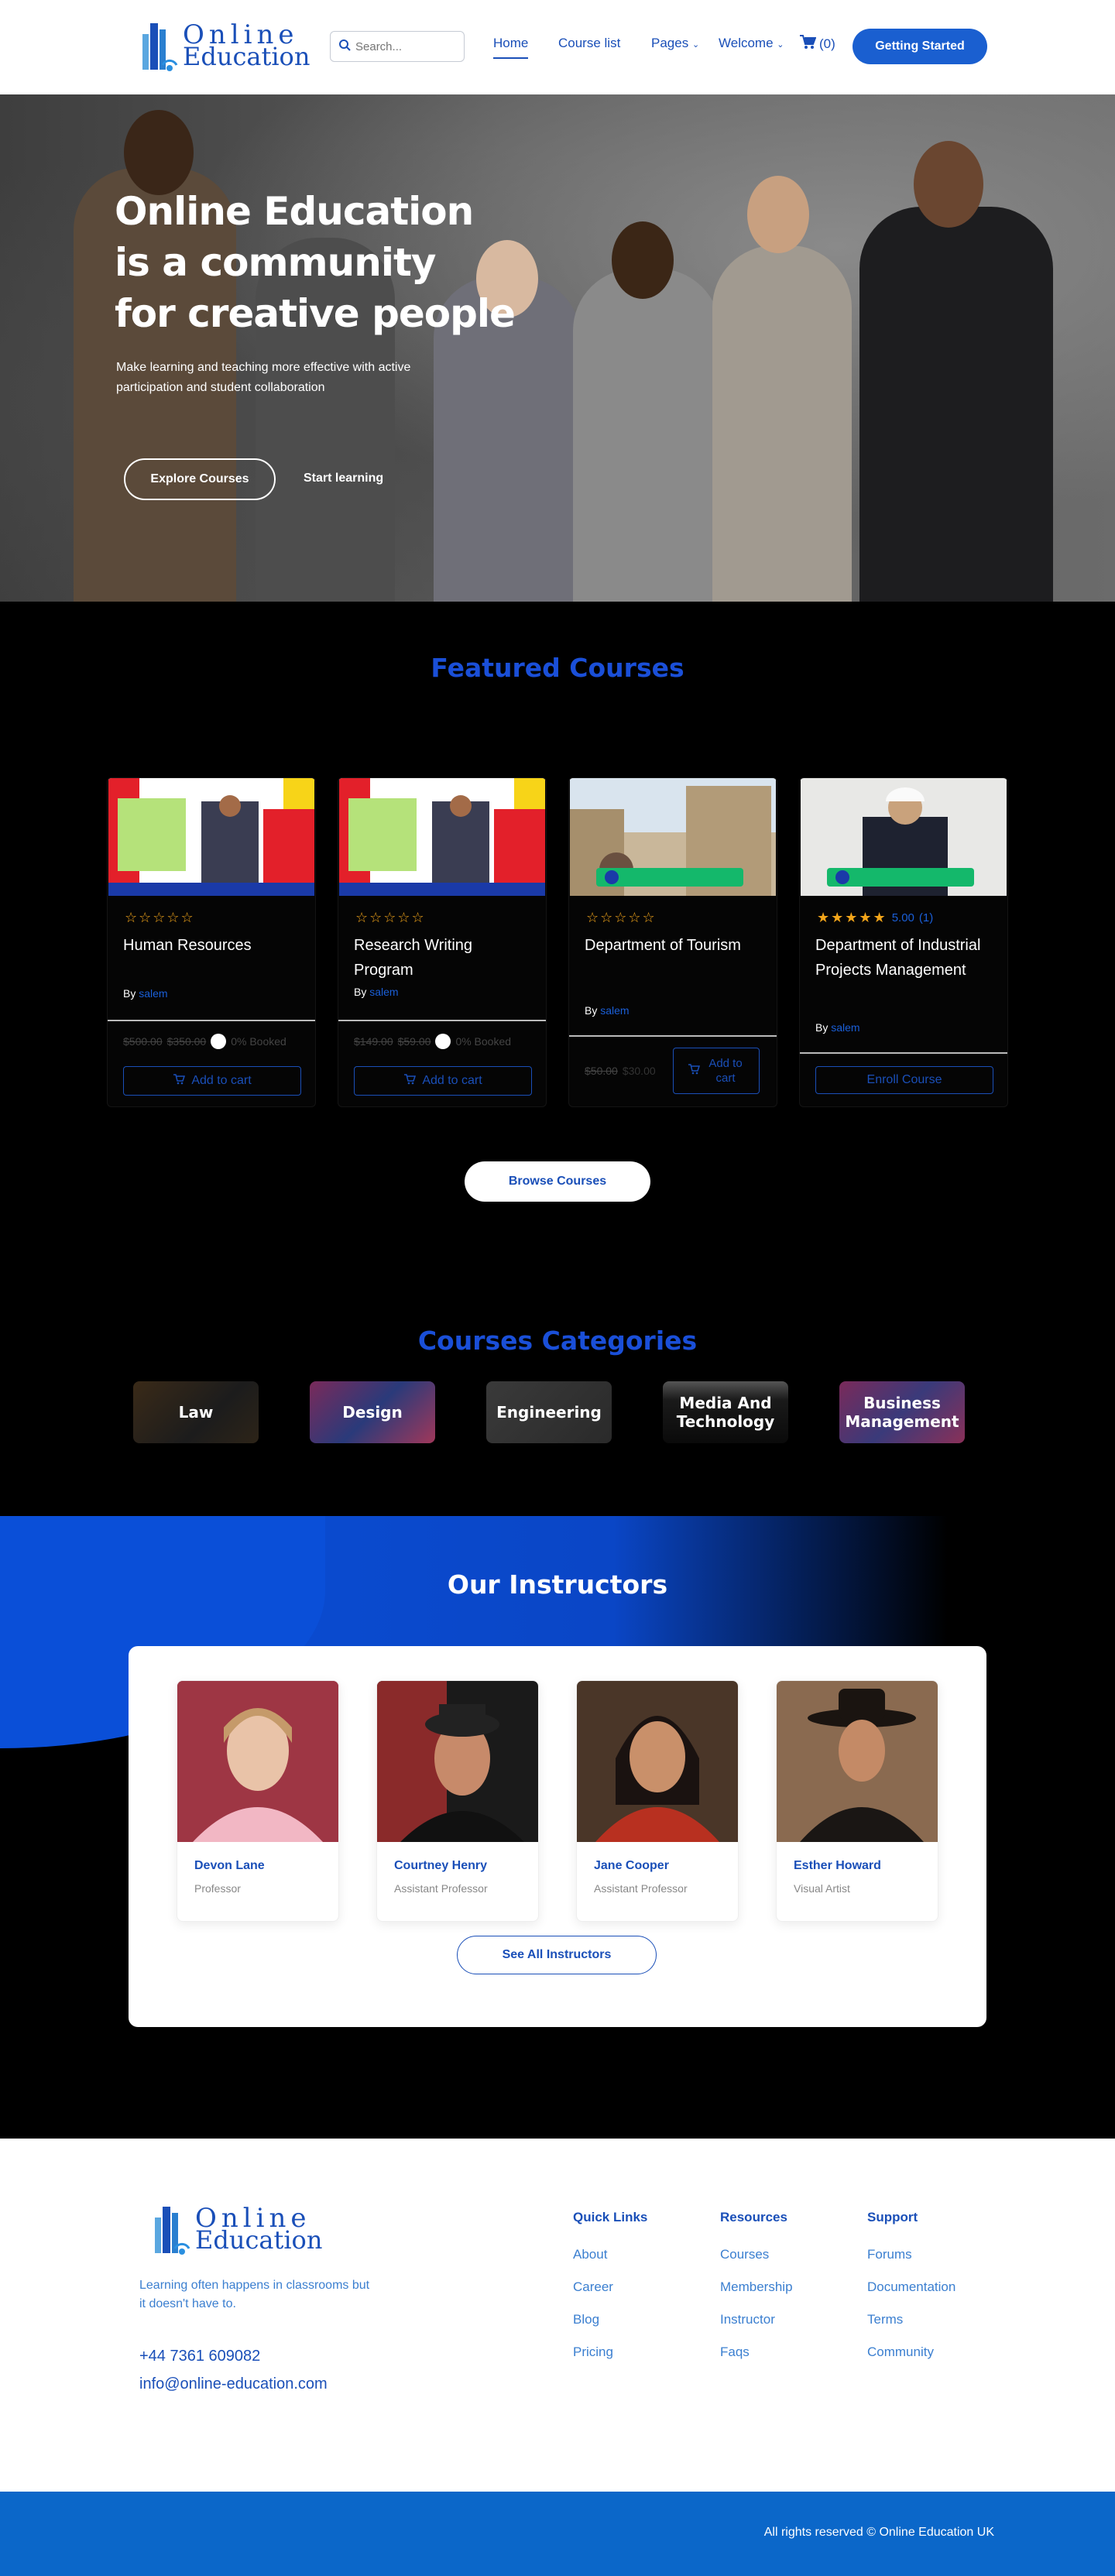 The height and width of the screenshot is (2576, 1115). What do you see at coordinates (199, 2356) in the screenshot?
I see `footer-phone: +44 7361 609082` at bounding box center [199, 2356].